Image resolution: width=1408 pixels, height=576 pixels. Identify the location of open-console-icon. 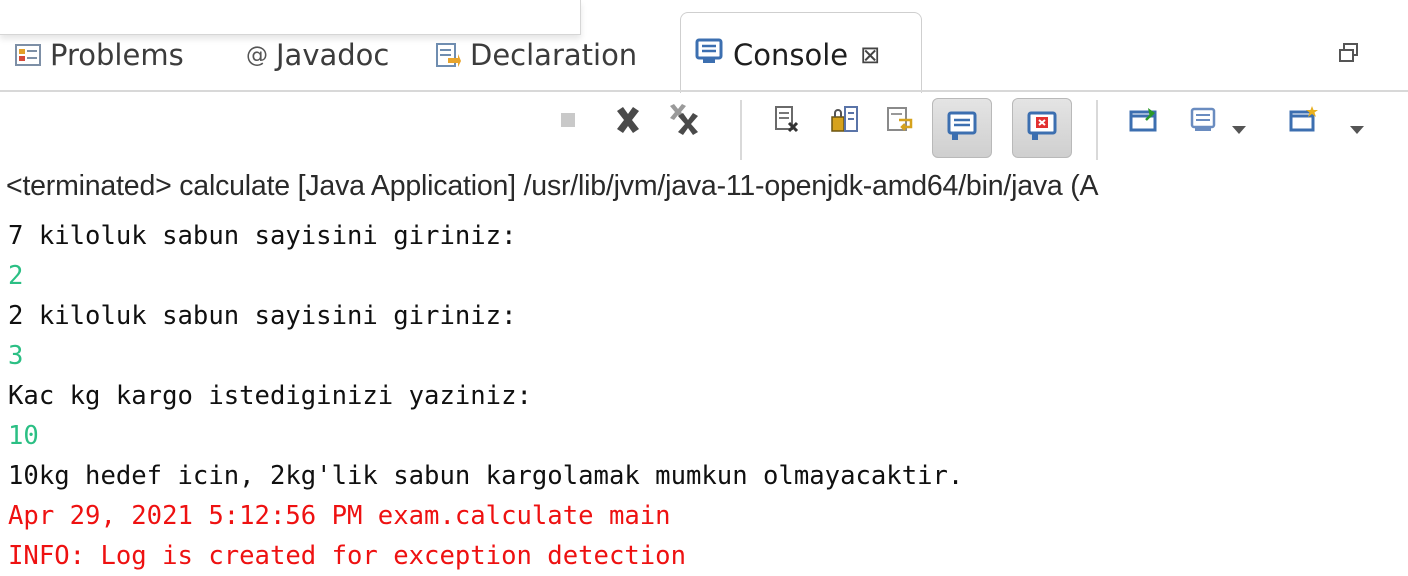
(1304, 122).